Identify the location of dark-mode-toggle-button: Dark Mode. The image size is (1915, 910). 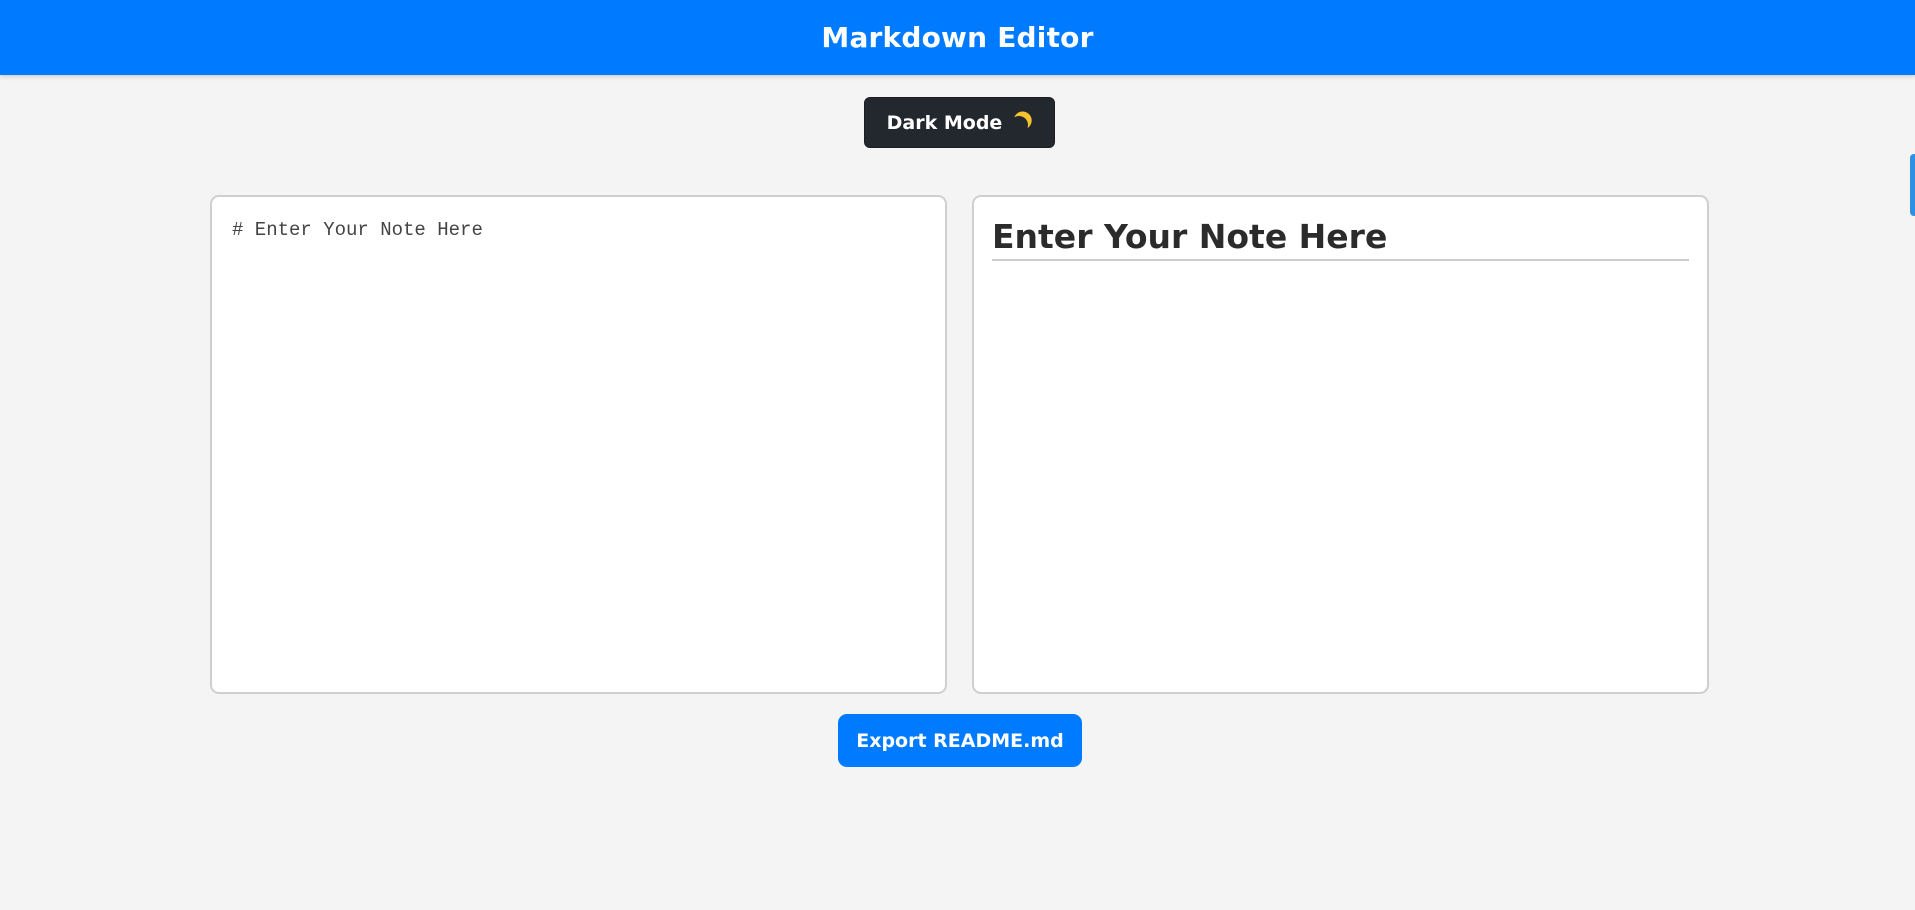
(959, 122).